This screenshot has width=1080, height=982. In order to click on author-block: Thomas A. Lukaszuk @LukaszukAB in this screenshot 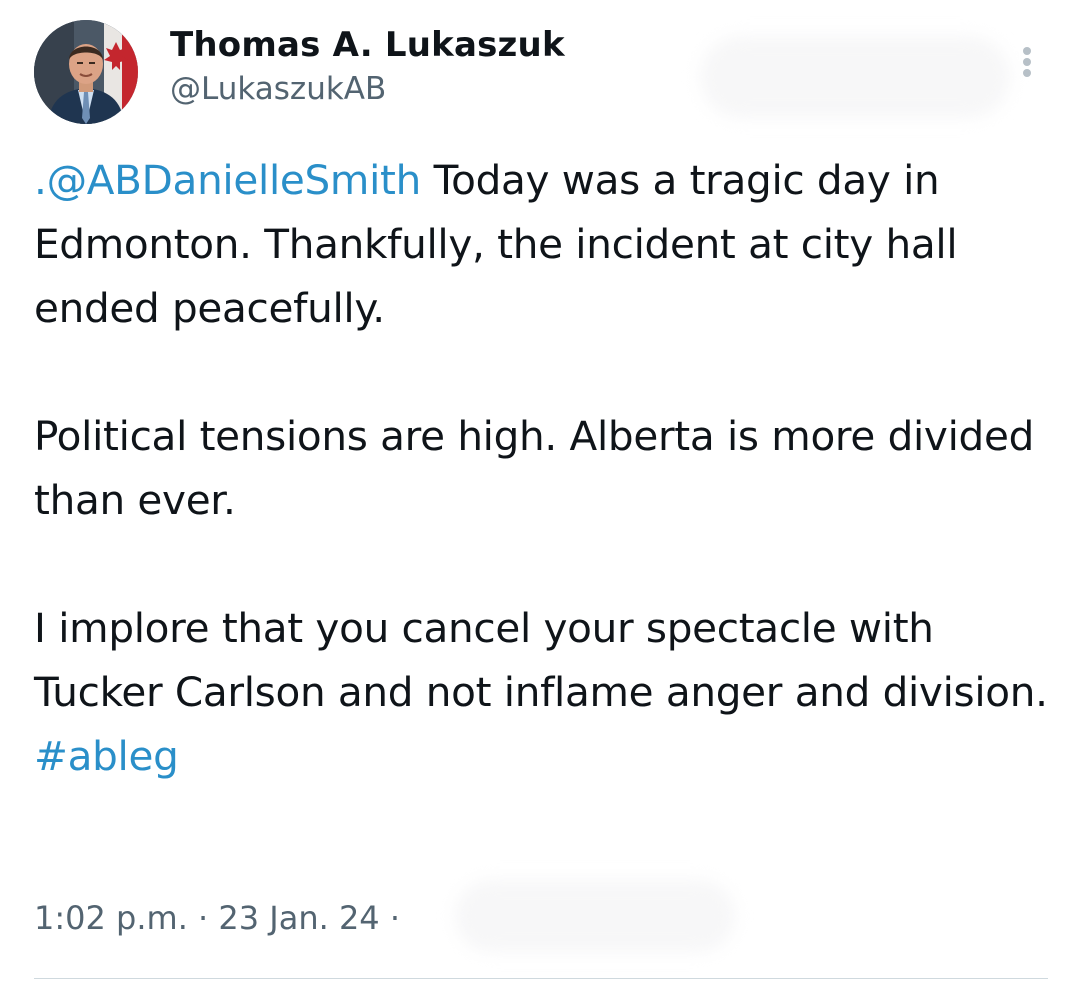, I will do `click(367, 67)`.